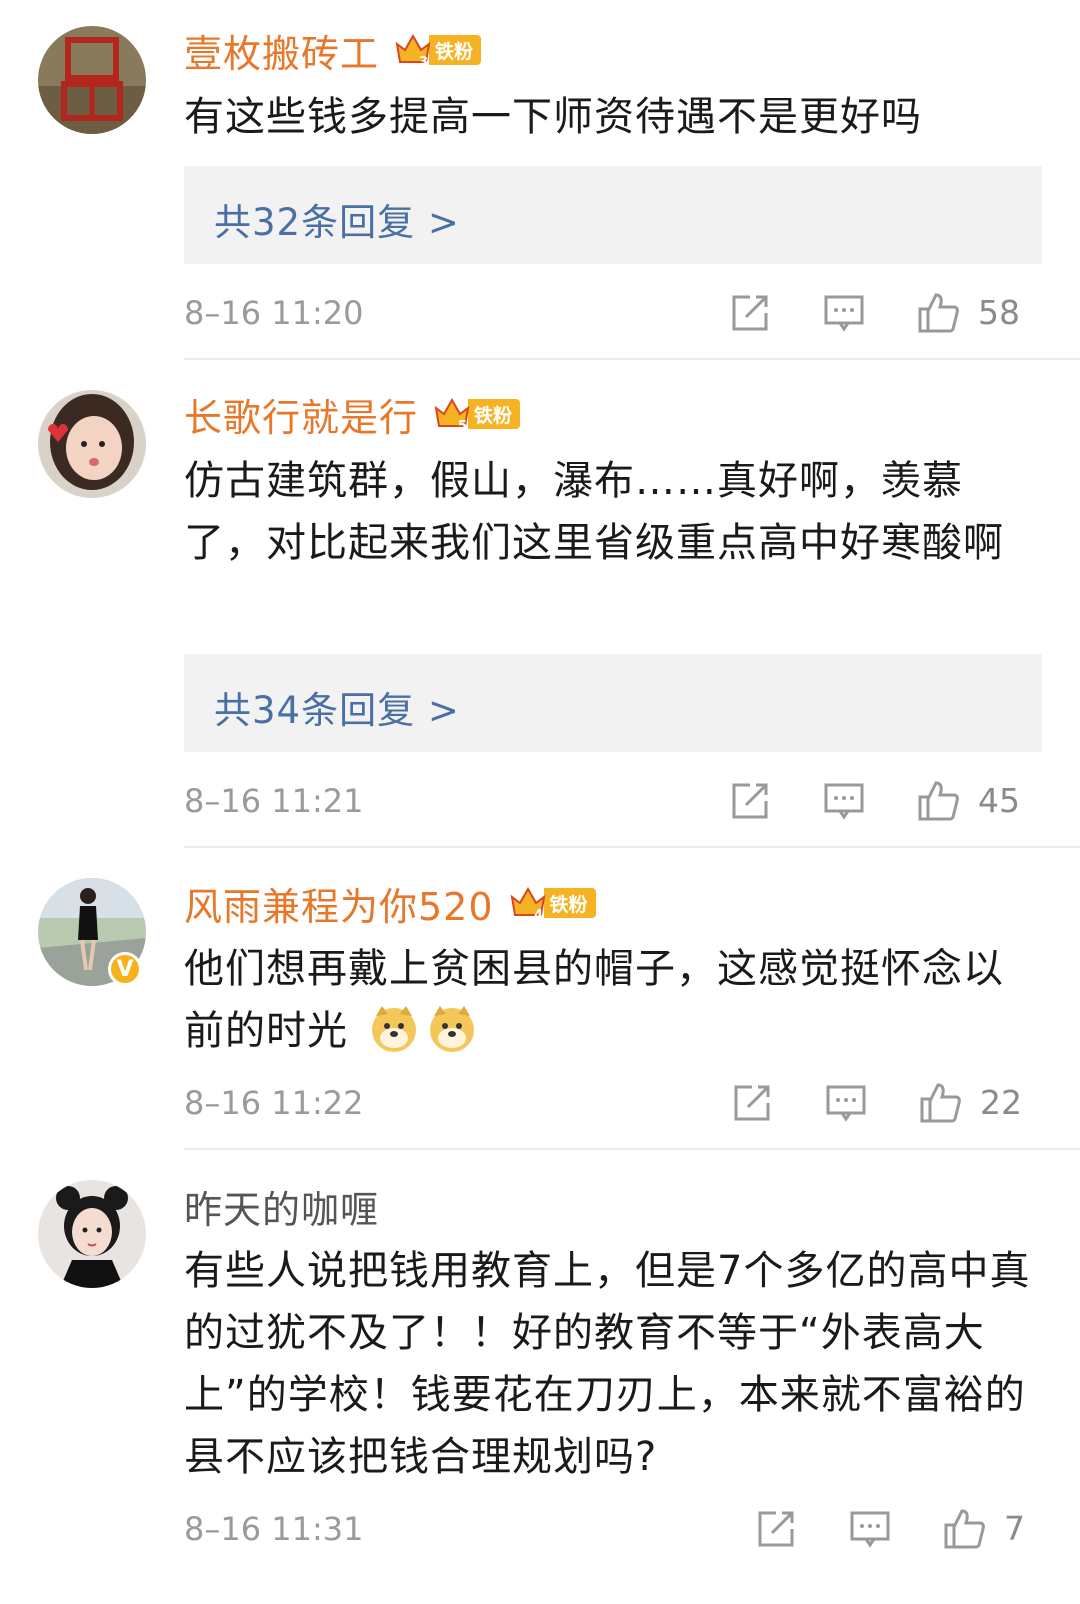 The width and height of the screenshot is (1080, 1604). What do you see at coordinates (337, 710) in the screenshot?
I see `replies-count: 共34条回复 >` at bounding box center [337, 710].